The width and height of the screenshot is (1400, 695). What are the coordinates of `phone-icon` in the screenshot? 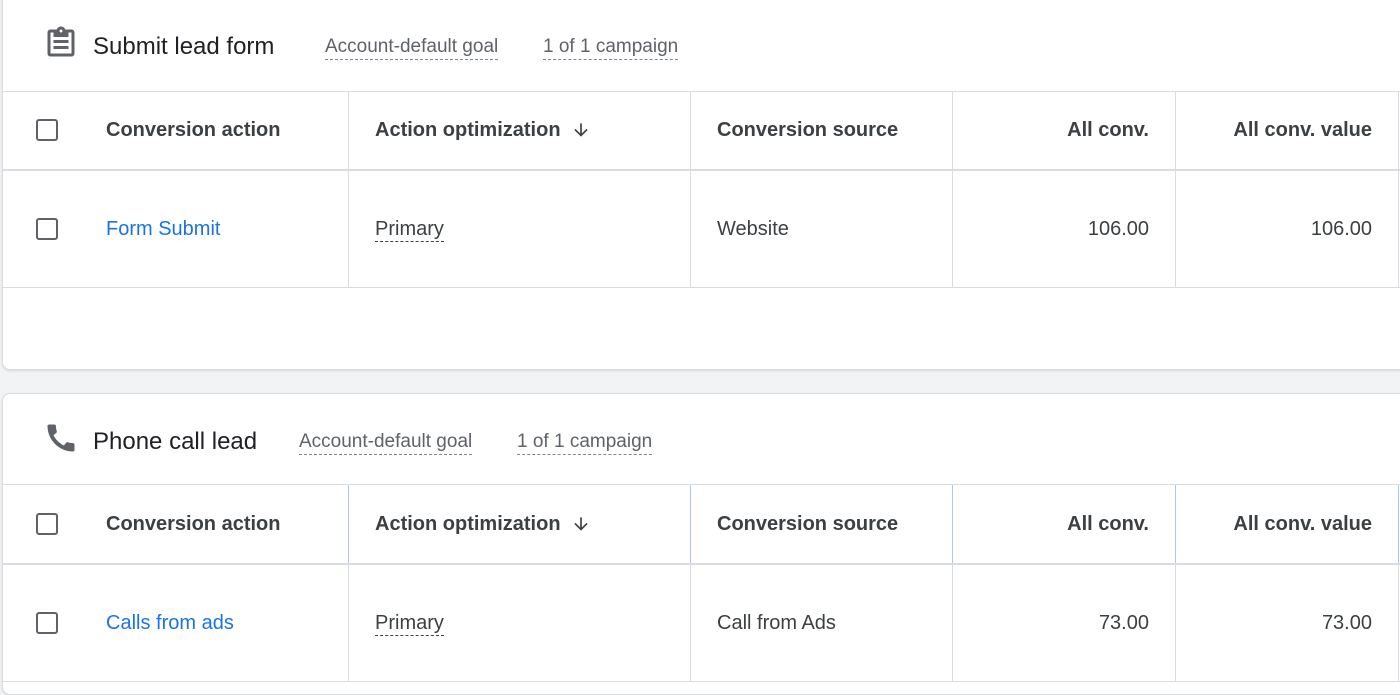 It's located at (61, 438).